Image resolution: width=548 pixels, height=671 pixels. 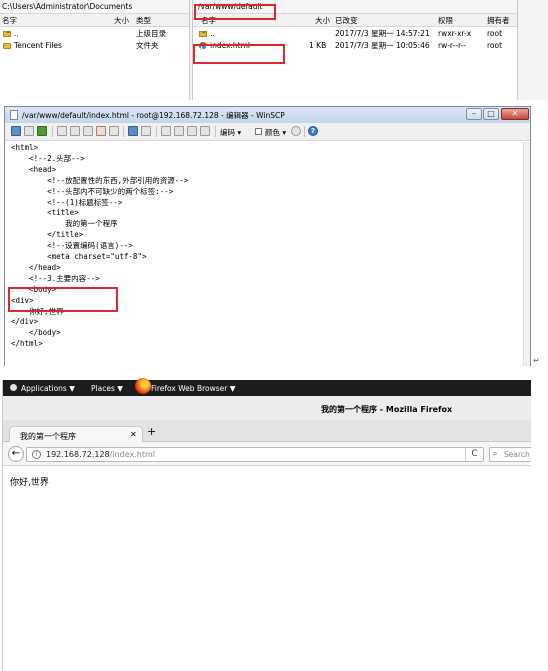 What do you see at coordinates (495, 453) in the screenshot?
I see `search-icon: ⌕` at bounding box center [495, 453].